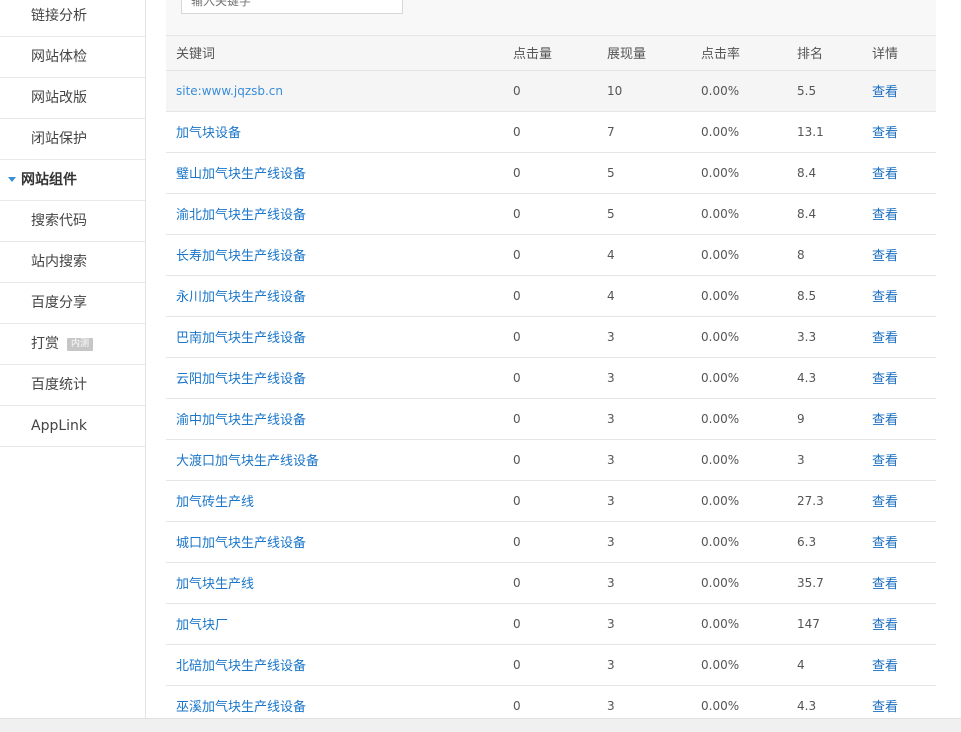 The image size is (961, 732). Describe the element at coordinates (824, 419) in the screenshot. I see `rank-cell: 9` at that location.